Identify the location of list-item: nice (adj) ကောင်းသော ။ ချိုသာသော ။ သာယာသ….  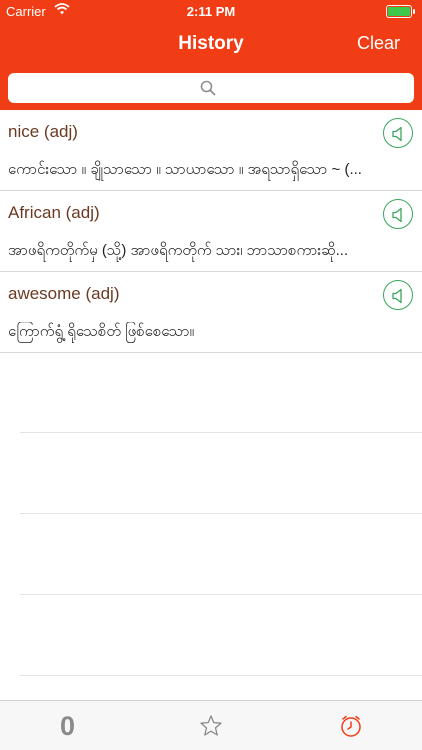
(211, 150).